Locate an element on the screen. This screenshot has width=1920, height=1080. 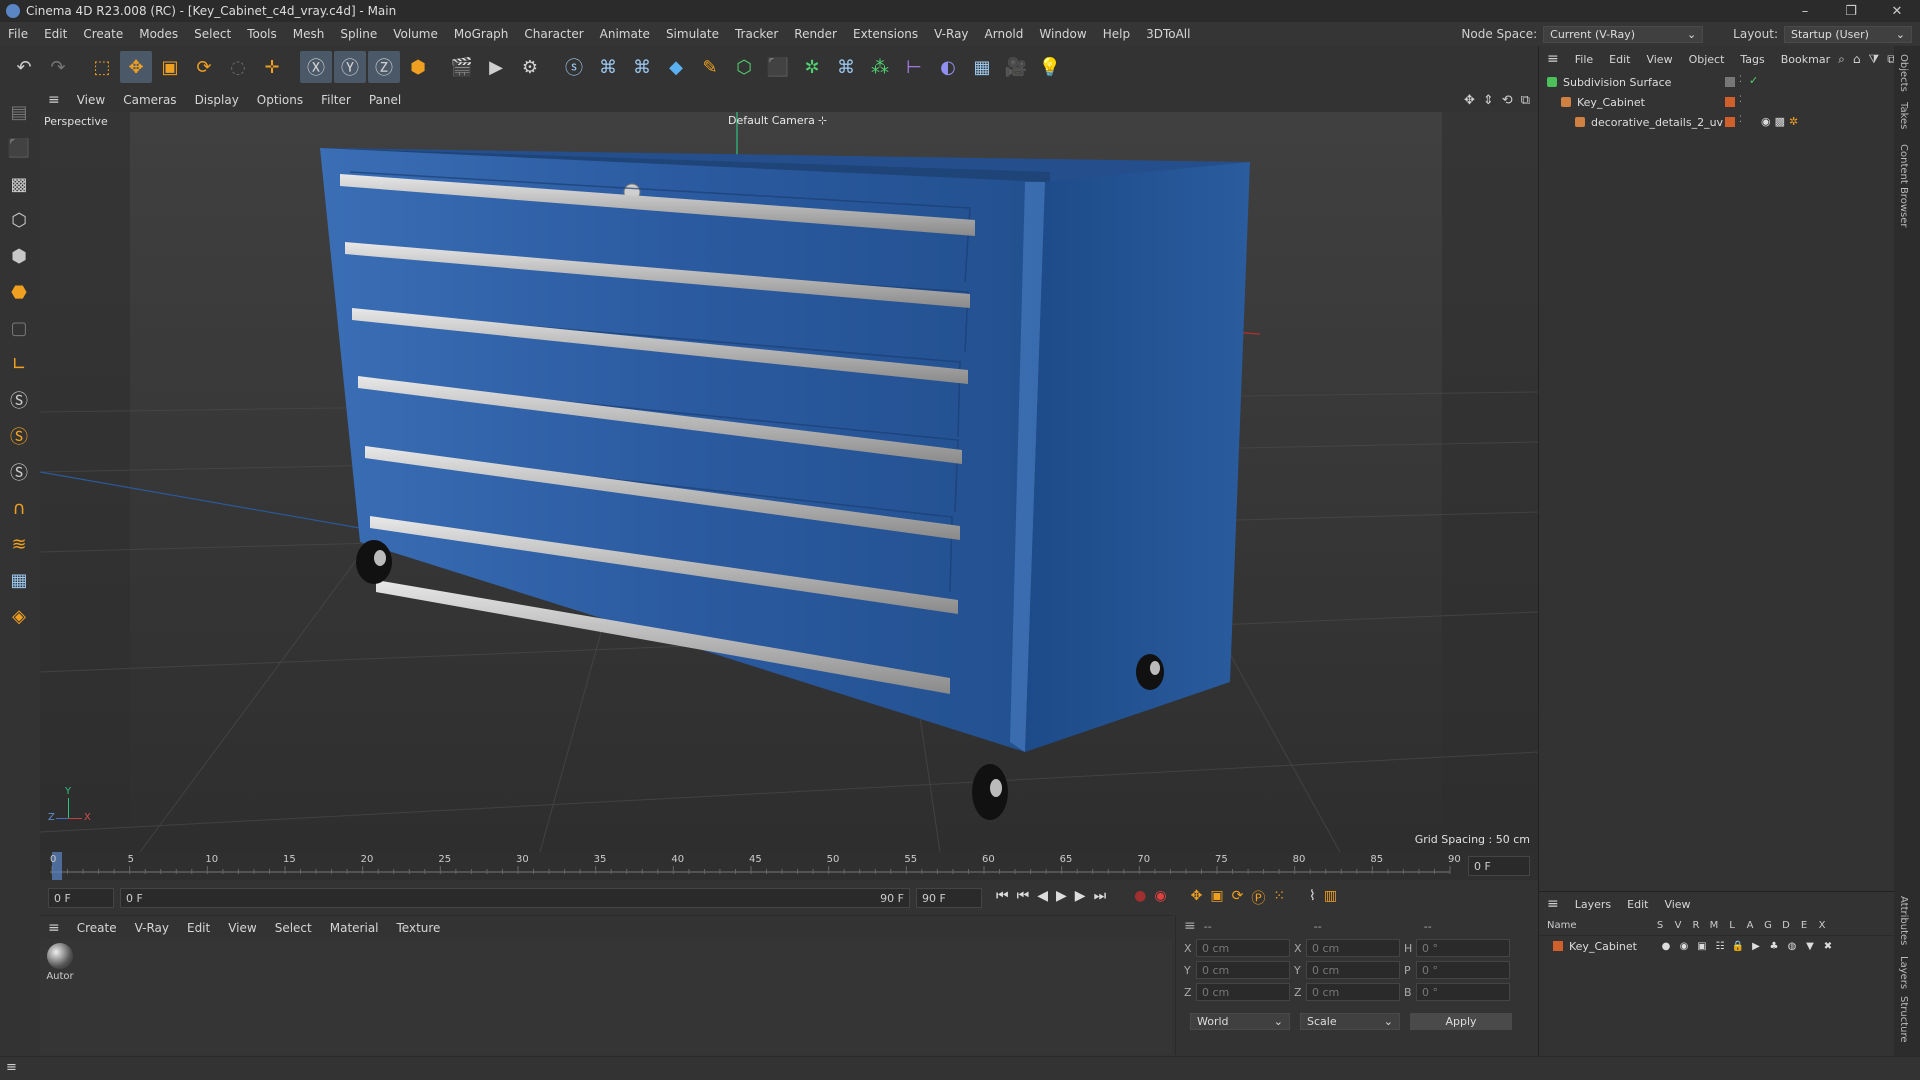
goto-start-icon: ⏮ is located at coordinates (1002, 898).